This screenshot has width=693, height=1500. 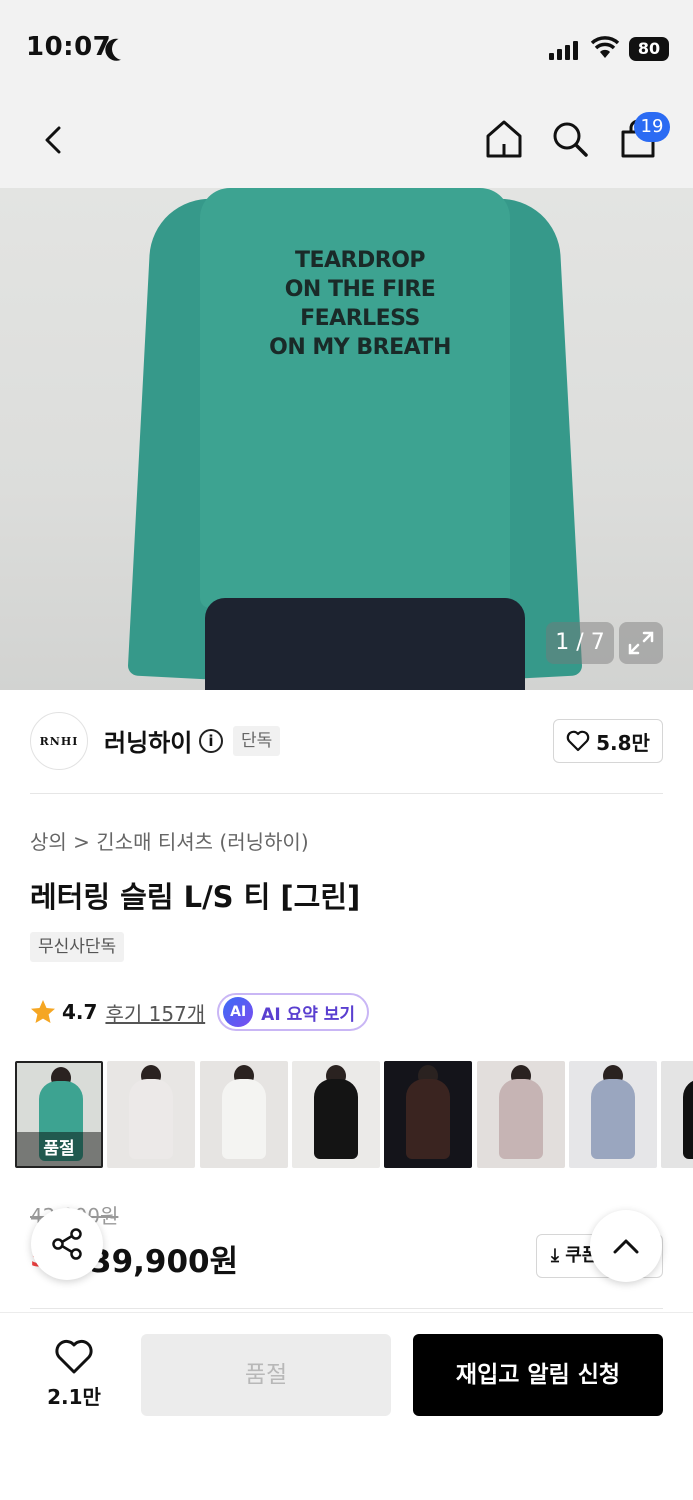 I want to click on shirt-print-line: ON MY BREATH, so click(x=360, y=347).